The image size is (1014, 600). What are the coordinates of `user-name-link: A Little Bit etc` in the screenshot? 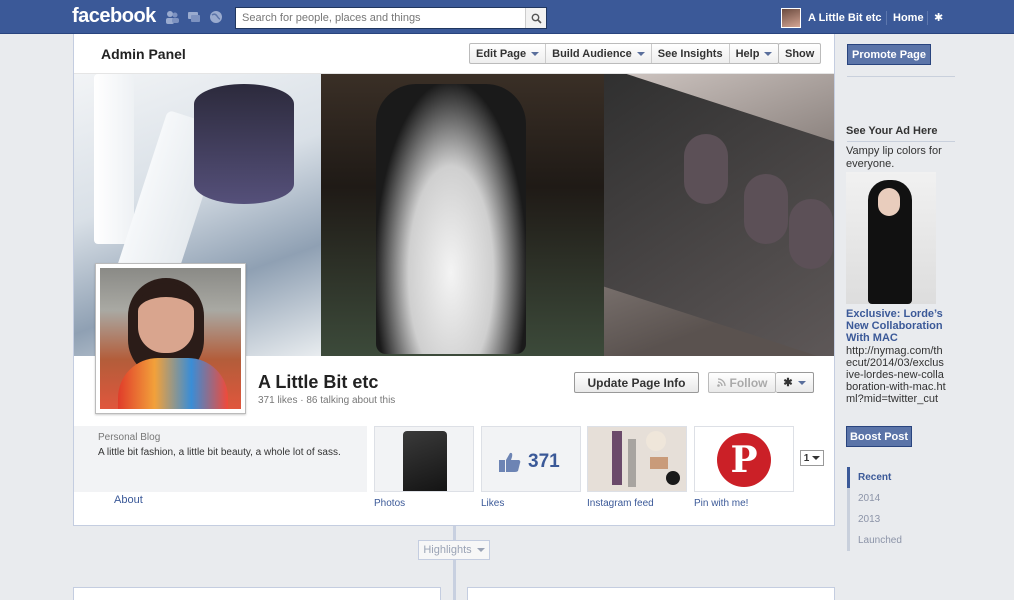 It's located at (845, 18).